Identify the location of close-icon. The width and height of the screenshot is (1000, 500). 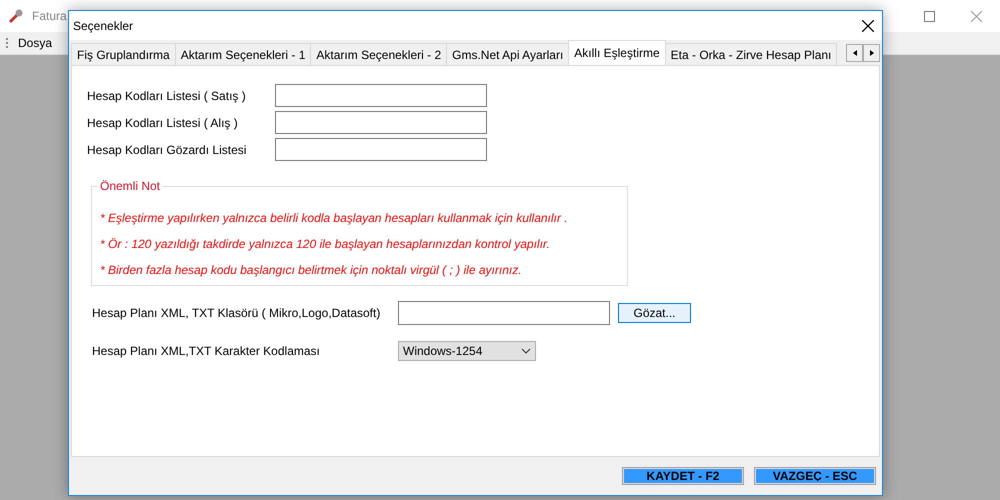
(868, 26).